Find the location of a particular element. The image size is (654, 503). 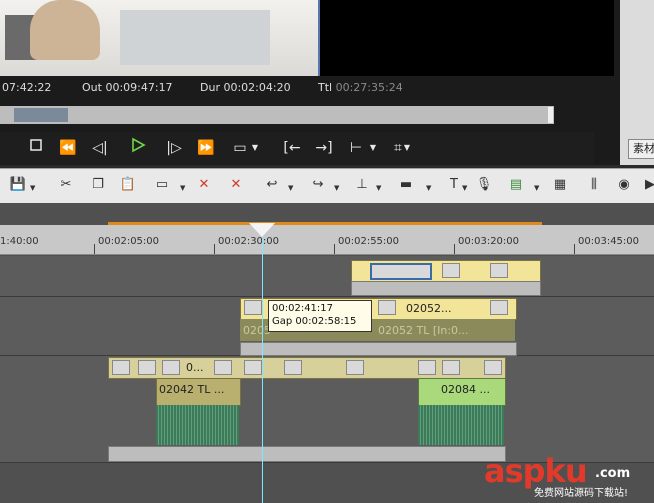

split-button: ⊢ is located at coordinates (356, 148).